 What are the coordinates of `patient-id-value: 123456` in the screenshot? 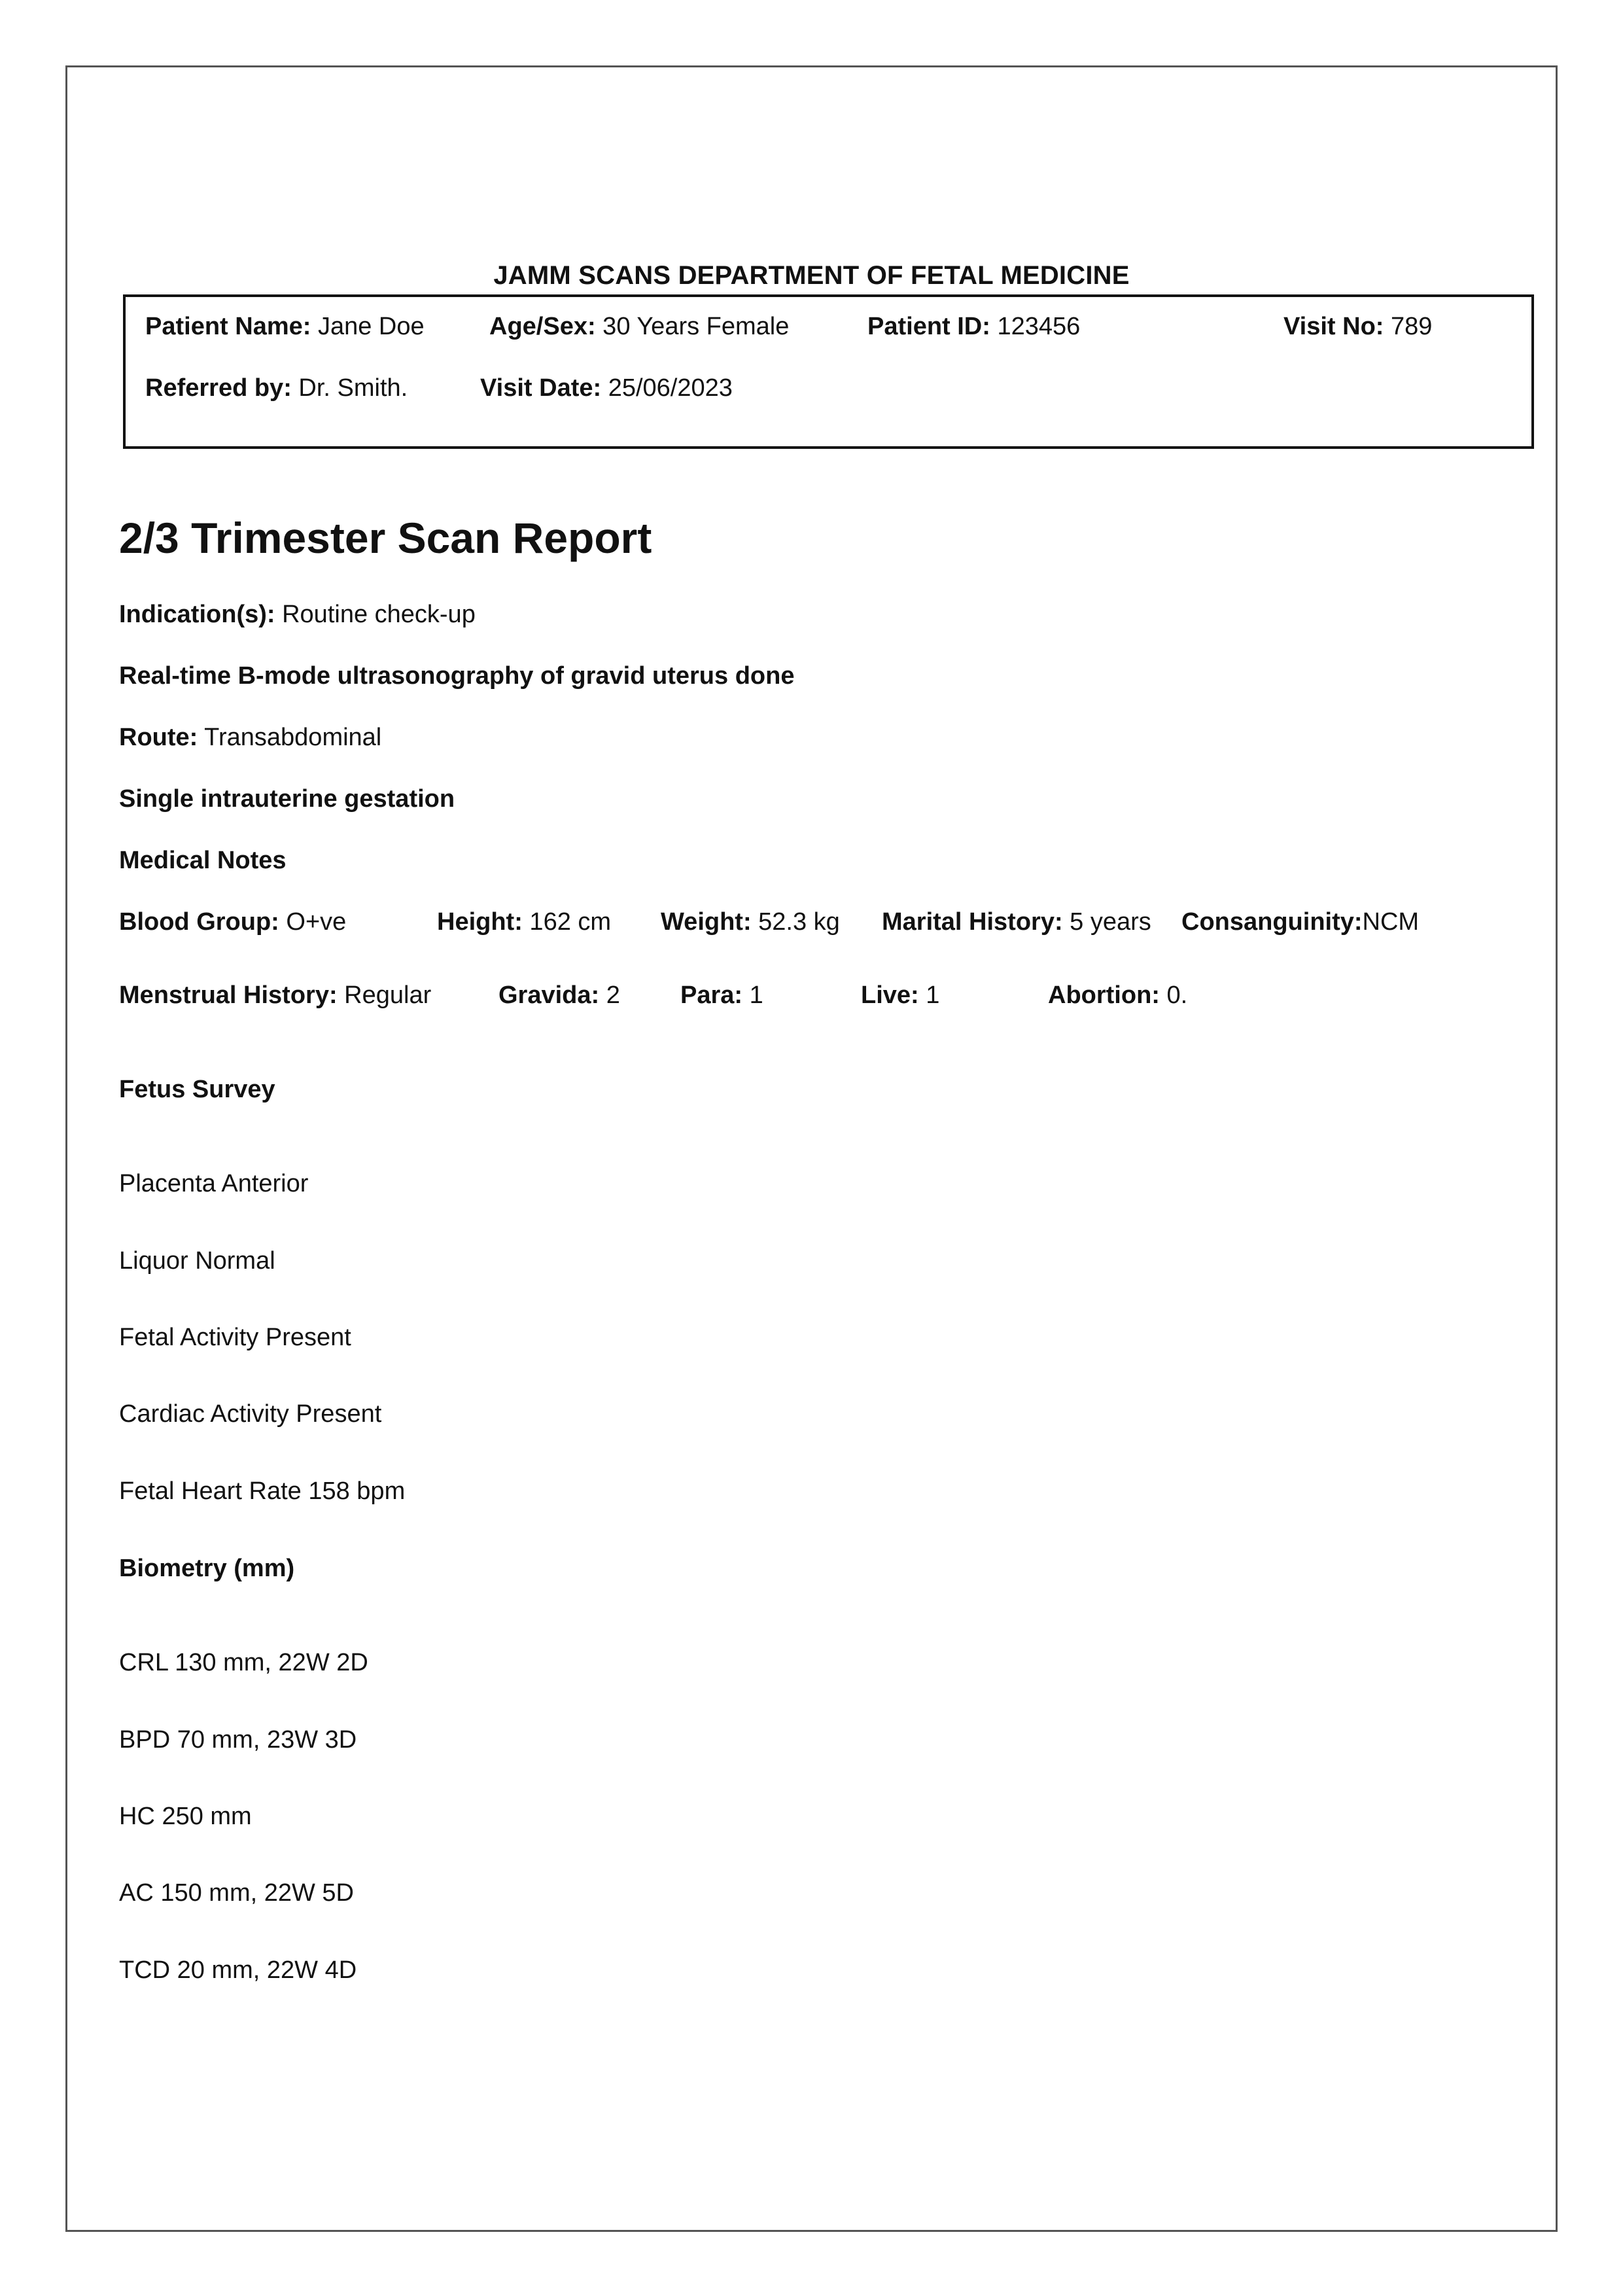 It's located at (1036, 326).